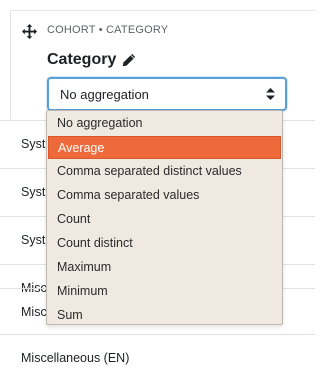  What do you see at coordinates (75, 358) in the screenshot?
I see `row-label: Miscellaneous (EN)` at bounding box center [75, 358].